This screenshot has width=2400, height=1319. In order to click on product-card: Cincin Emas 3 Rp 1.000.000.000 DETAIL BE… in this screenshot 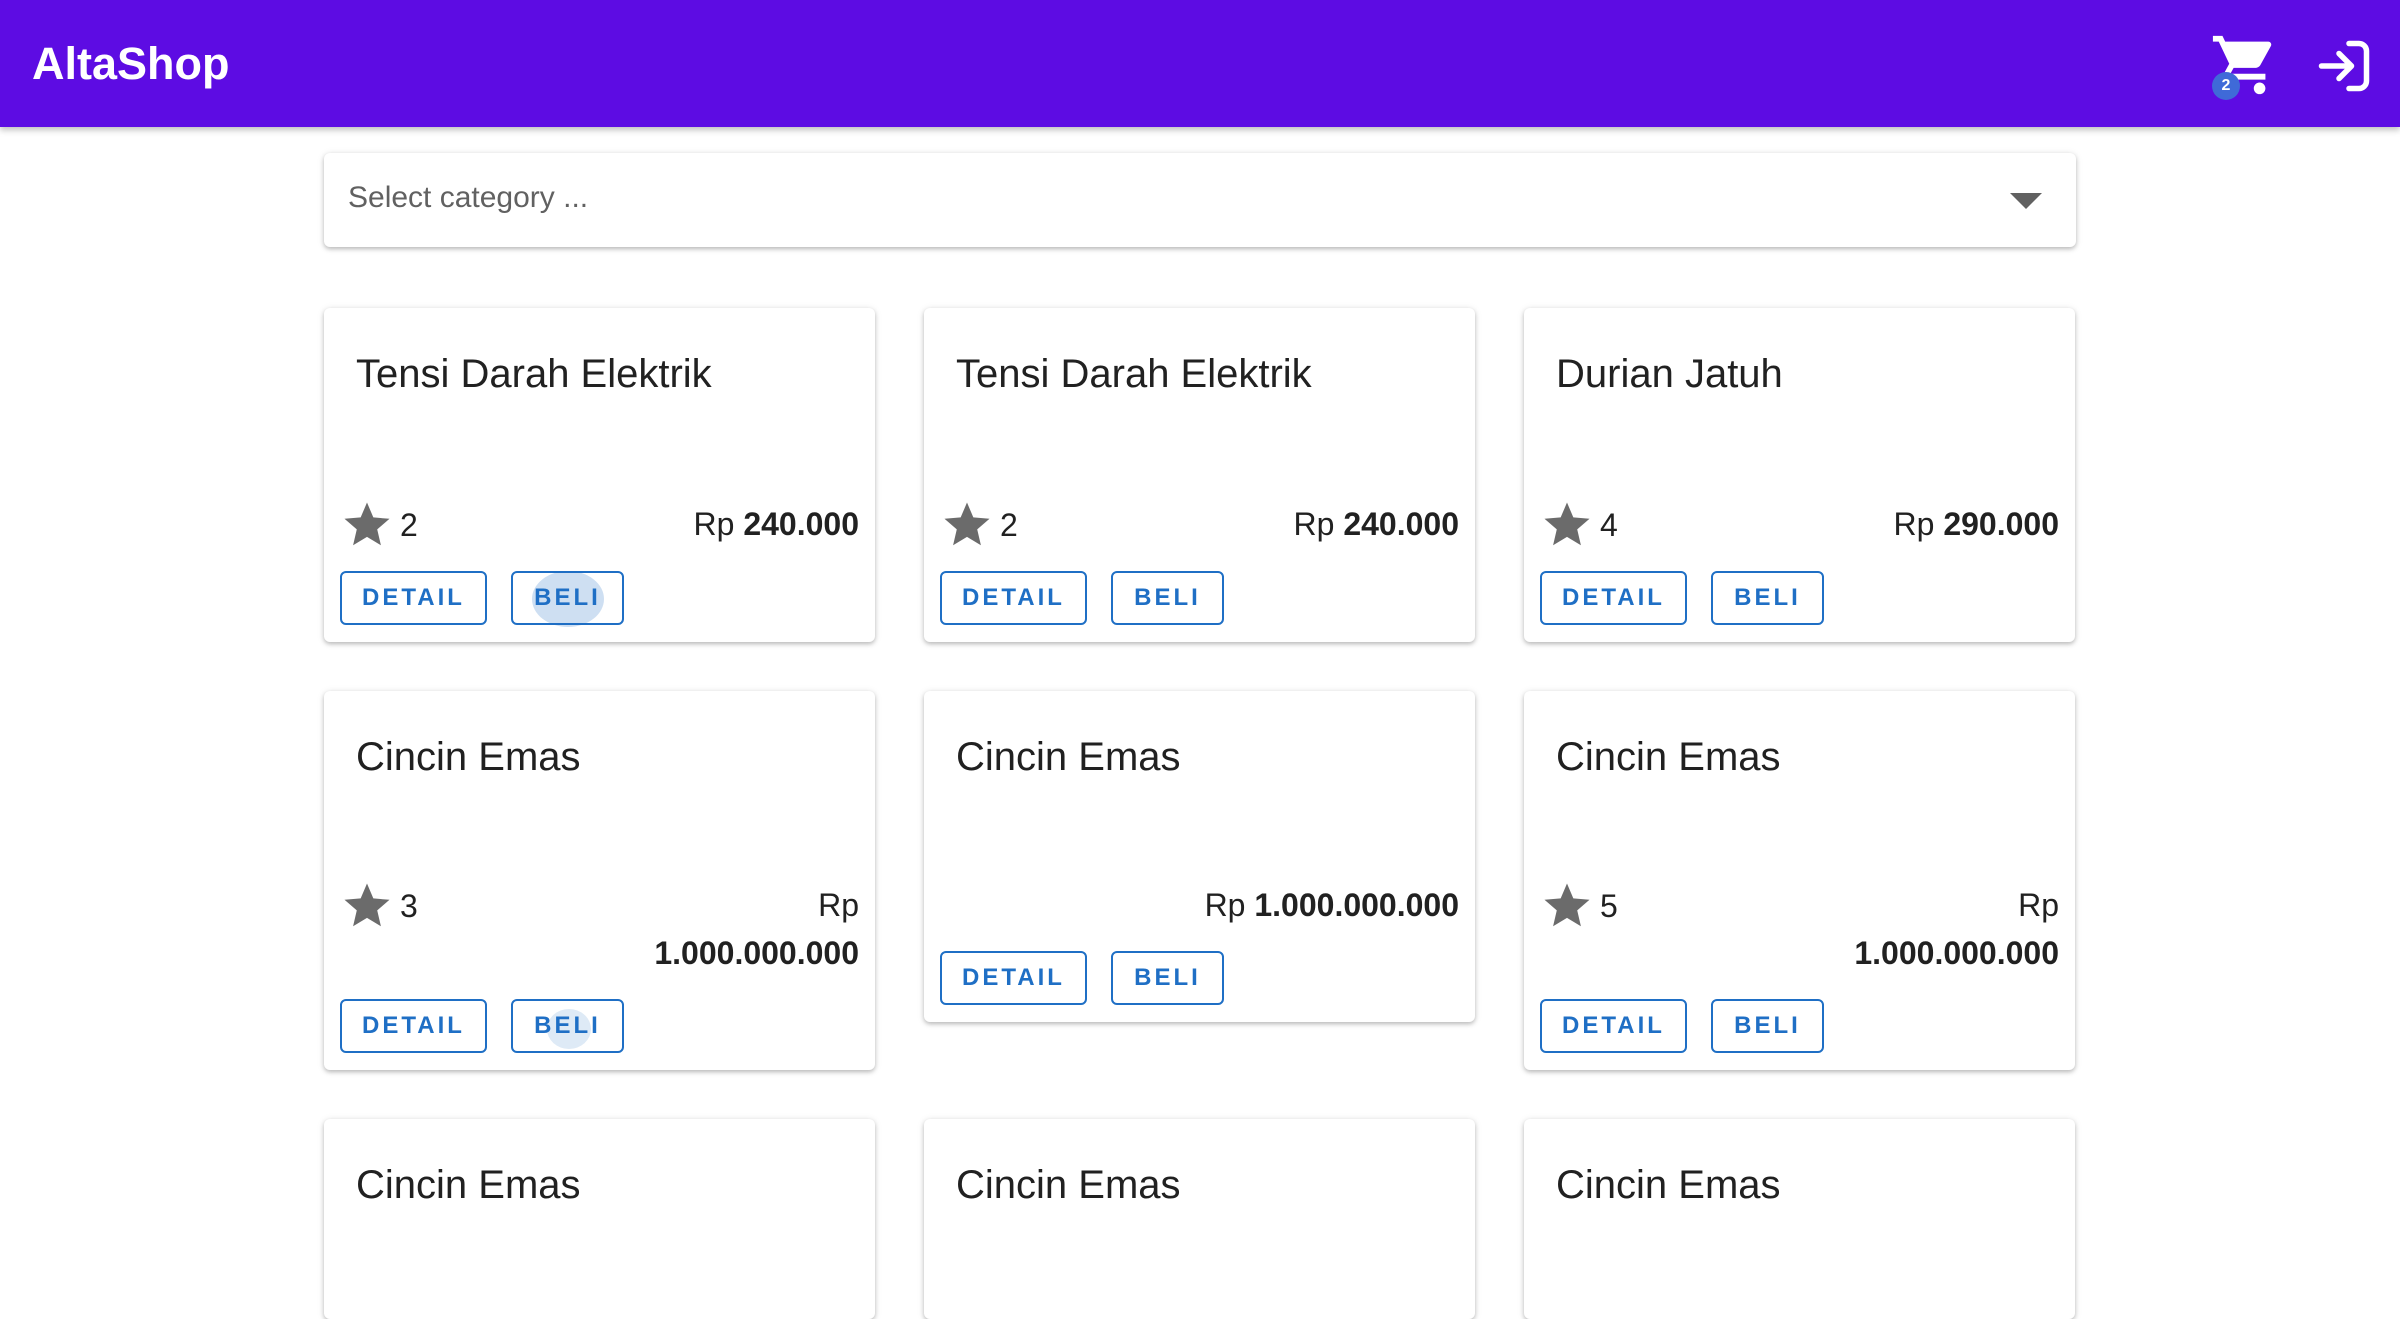, I will do `click(599, 880)`.